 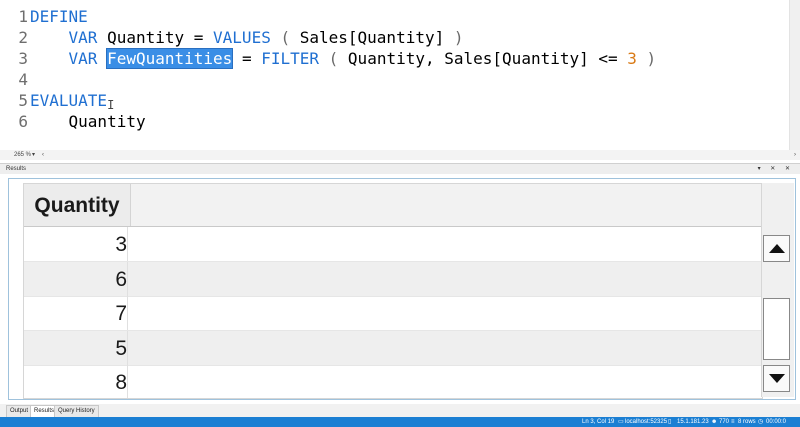 I want to click on code-token: Sales[Quantity], so click(x=372, y=37).